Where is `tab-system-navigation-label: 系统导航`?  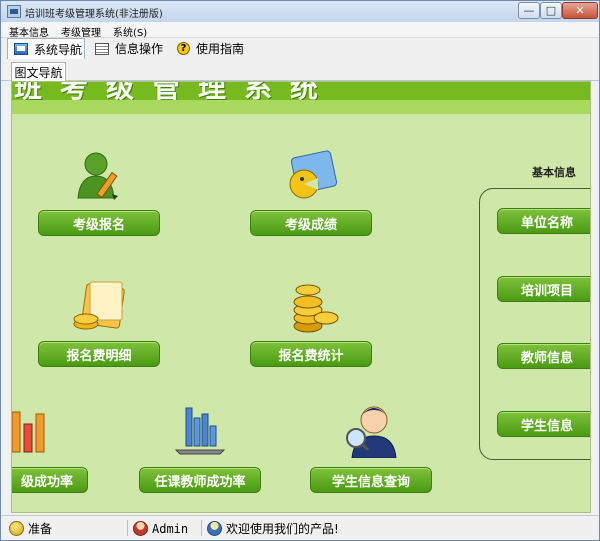 tab-system-navigation-label: 系统导航 is located at coordinates (58, 49).